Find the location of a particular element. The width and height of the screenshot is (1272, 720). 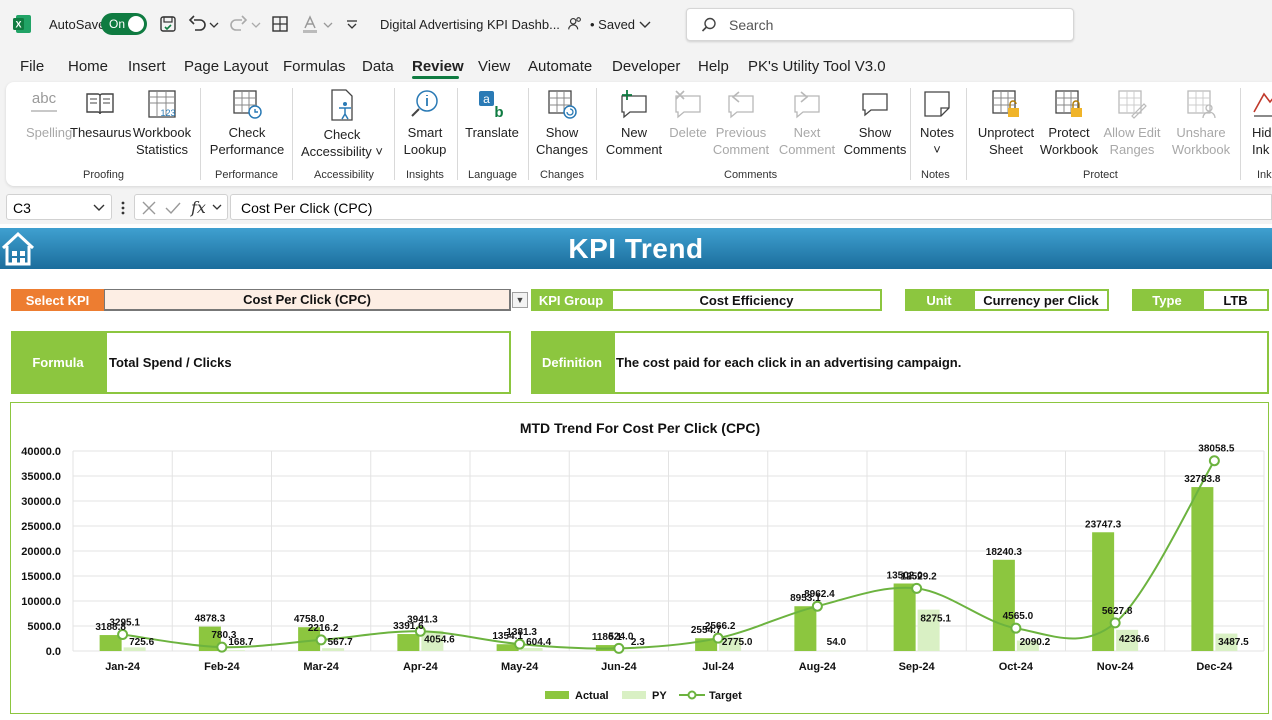

tab-view: View is located at coordinates (494, 66).